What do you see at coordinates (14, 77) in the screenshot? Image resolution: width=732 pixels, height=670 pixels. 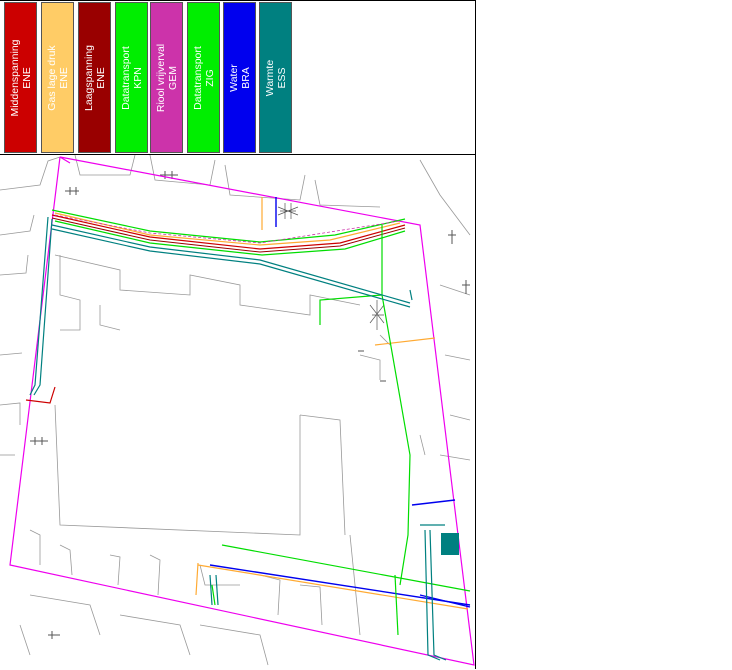 I see `legend-label: Middenspanning` at bounding box center [14, 77].